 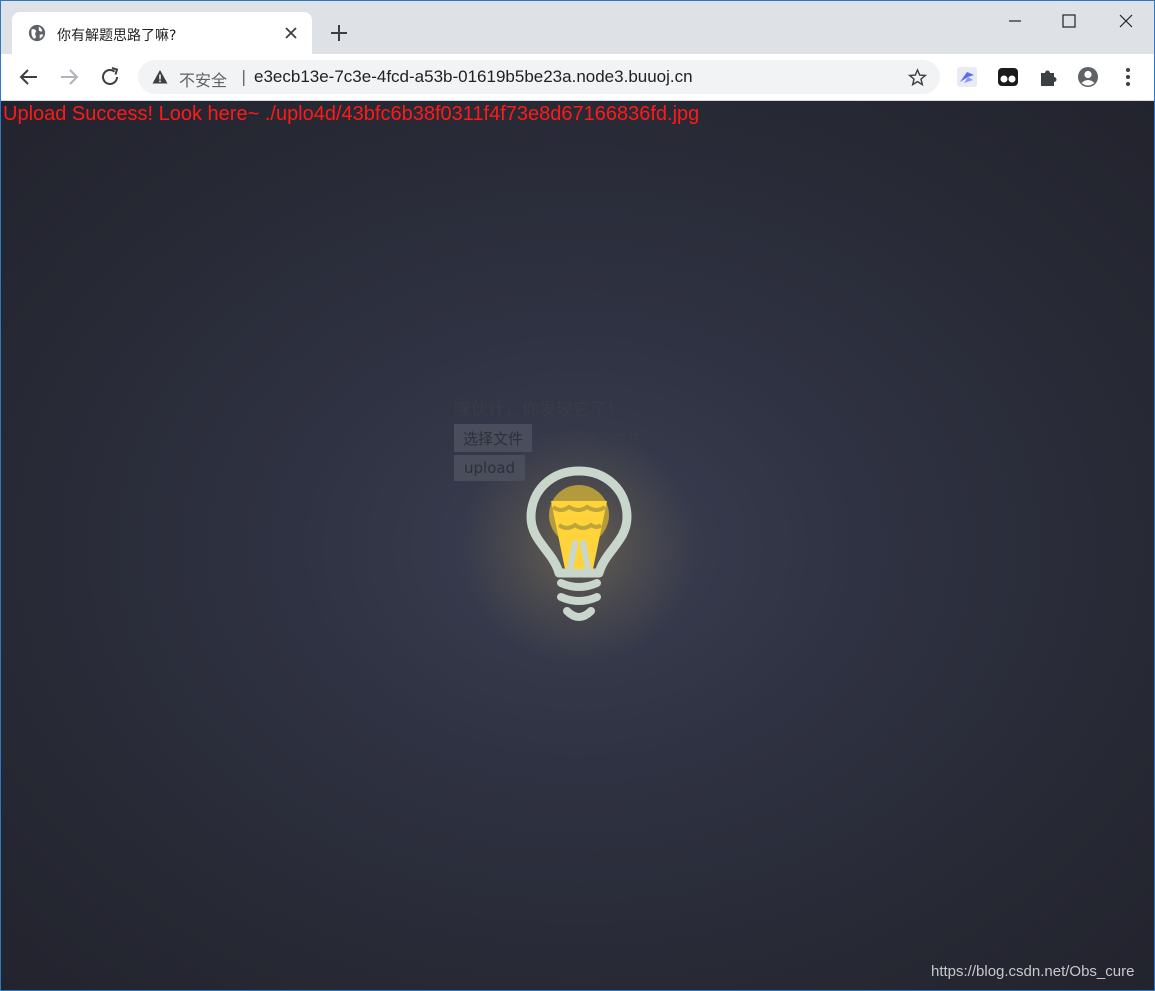 I want to click on warning-icon, so click(x=160, y=77).